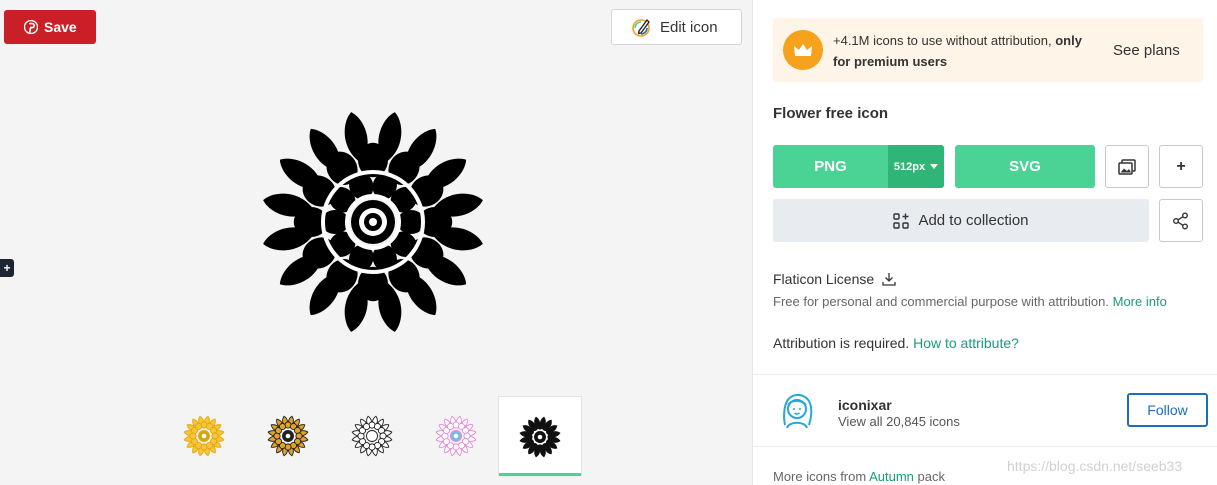 The image size is (1217, 485). Describe the element at coordinates (899, 421) in the screenshot. I see `author-icon-count: View all 20,845 icons` at that location.